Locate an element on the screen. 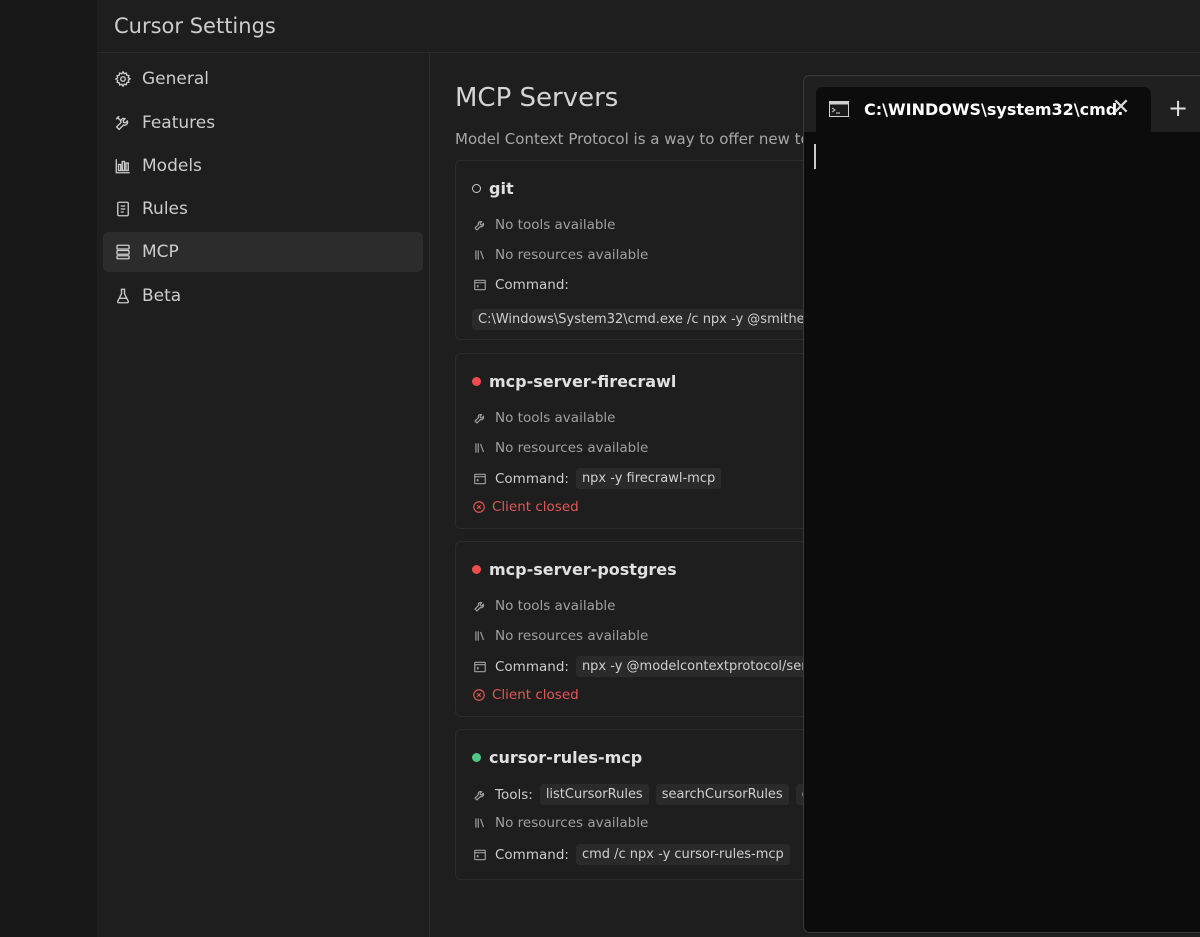  command-row: Command: is located at coordinates (520, 285).